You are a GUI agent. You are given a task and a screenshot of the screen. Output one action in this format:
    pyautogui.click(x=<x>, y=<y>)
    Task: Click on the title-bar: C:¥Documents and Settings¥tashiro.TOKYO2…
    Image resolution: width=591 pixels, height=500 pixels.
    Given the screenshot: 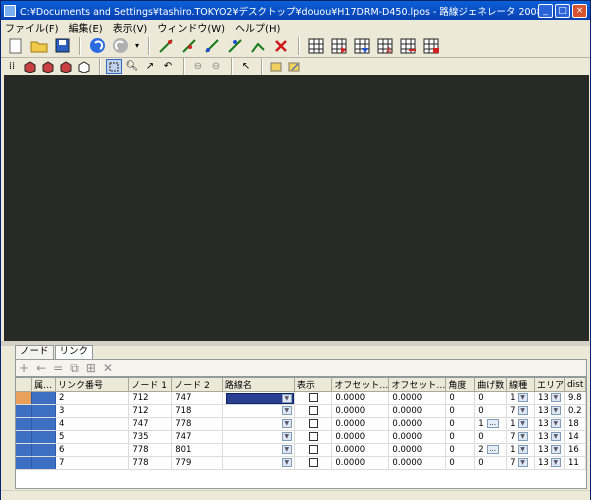 What is the action you would take?
    pyautogui.click(x=295, y=10)
    